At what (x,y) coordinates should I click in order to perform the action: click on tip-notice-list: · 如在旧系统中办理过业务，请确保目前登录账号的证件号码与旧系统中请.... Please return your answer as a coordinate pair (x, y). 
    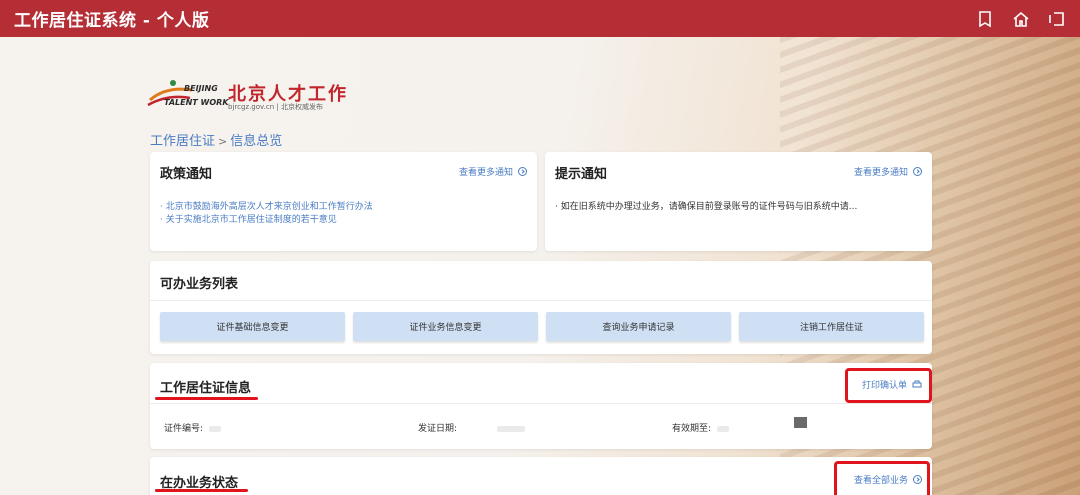
    Looking at the image, I should click on (706, 207).